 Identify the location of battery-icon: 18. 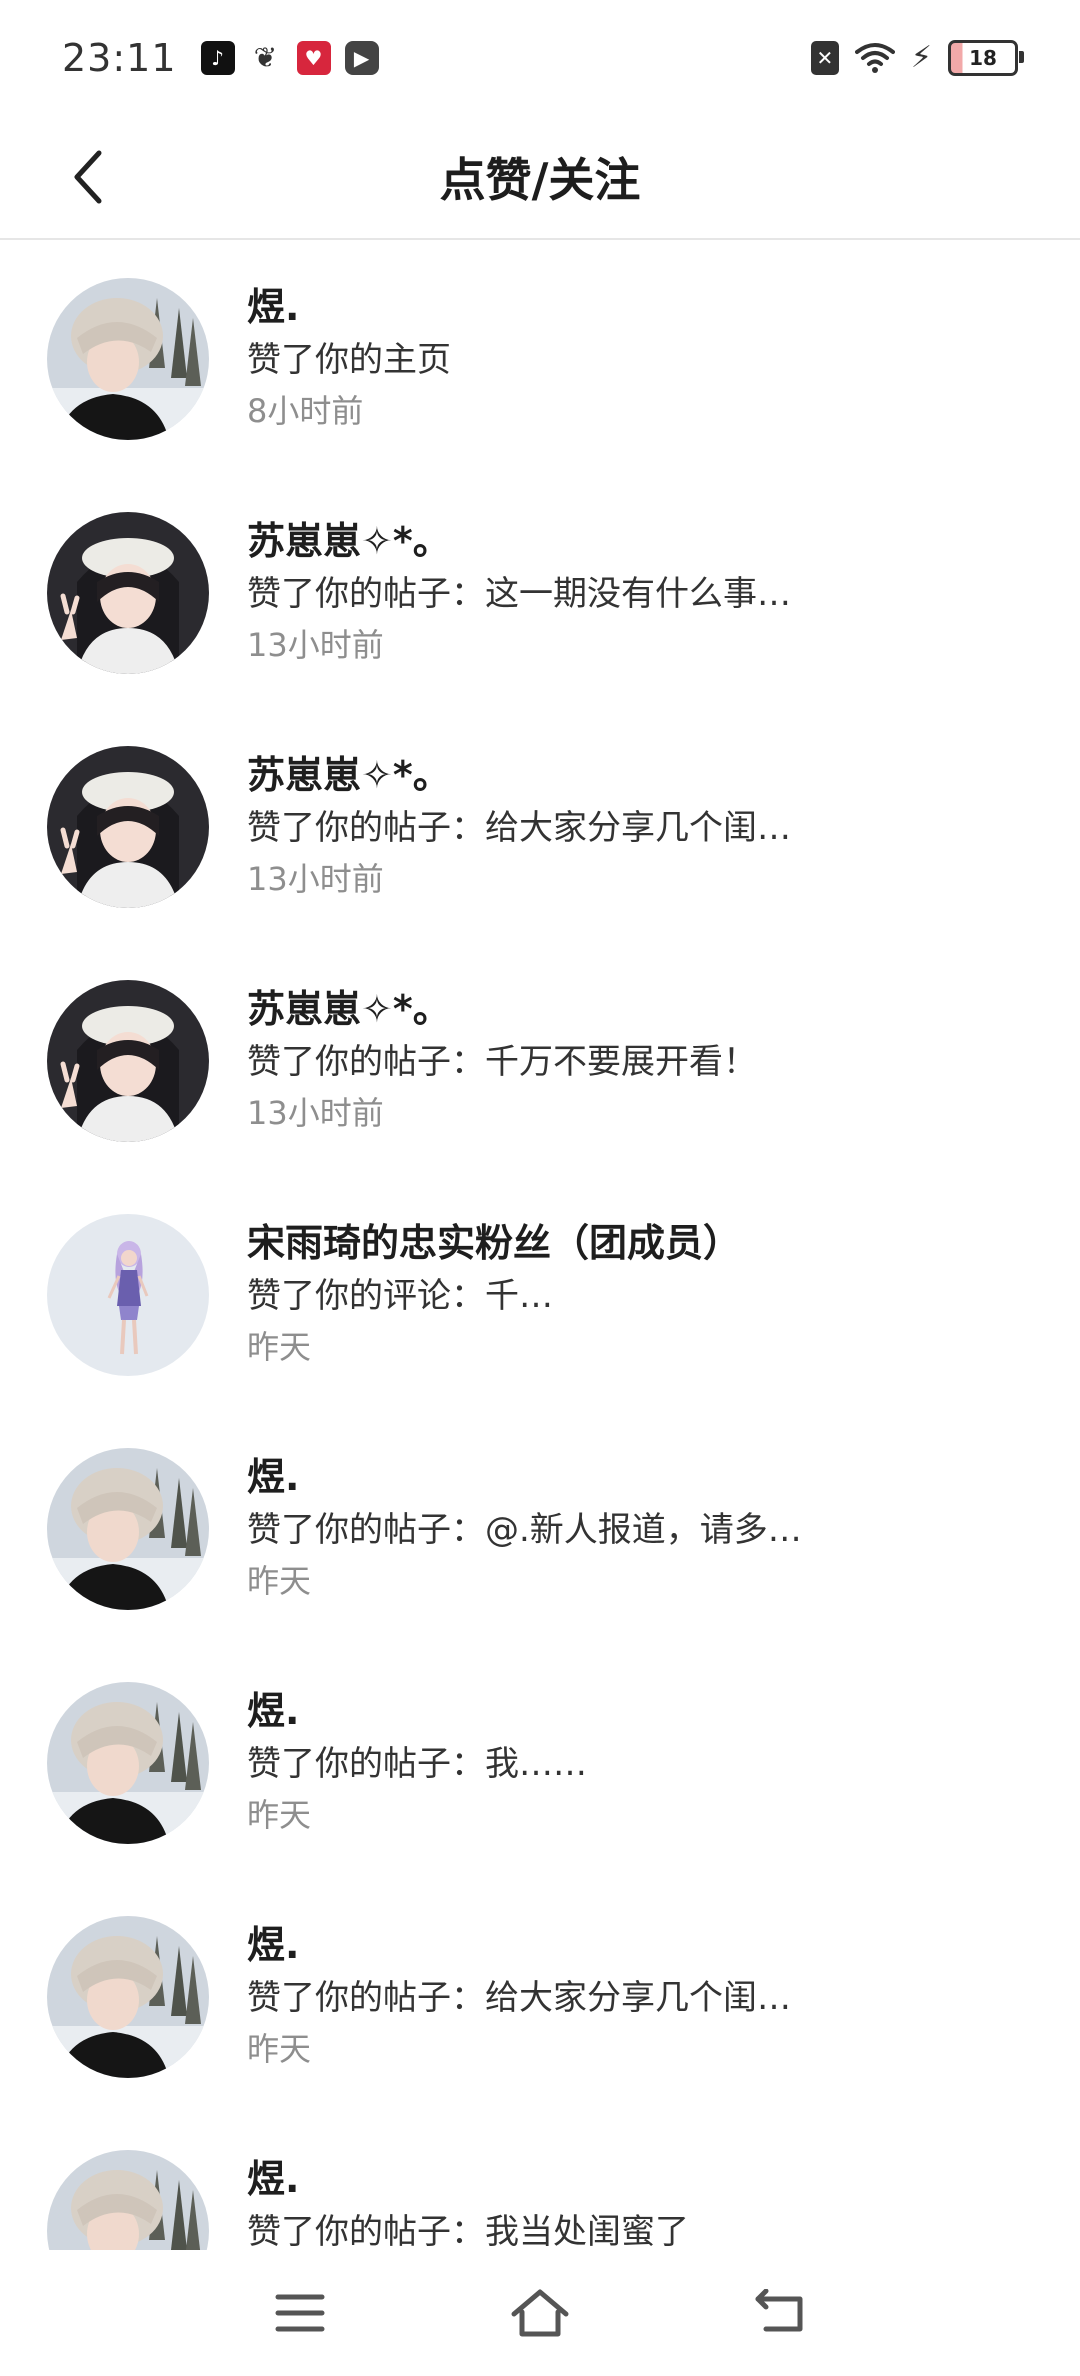
(986, 57).